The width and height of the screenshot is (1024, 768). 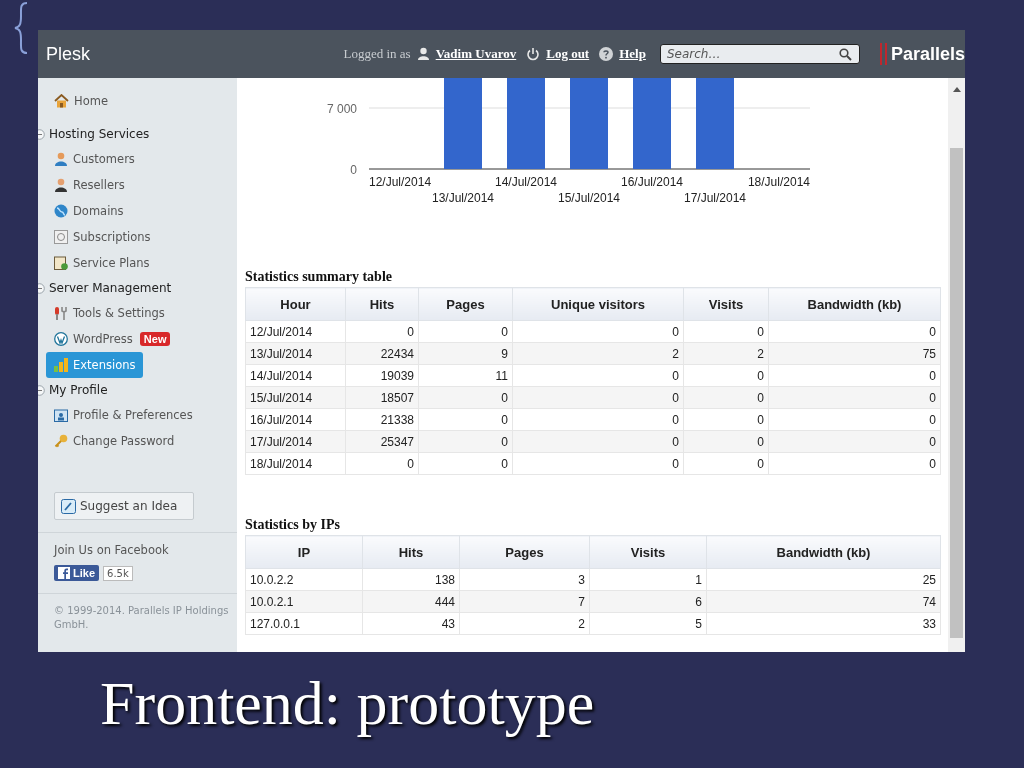 I want to click on nav-item: Home, so click(x=81, y=101).